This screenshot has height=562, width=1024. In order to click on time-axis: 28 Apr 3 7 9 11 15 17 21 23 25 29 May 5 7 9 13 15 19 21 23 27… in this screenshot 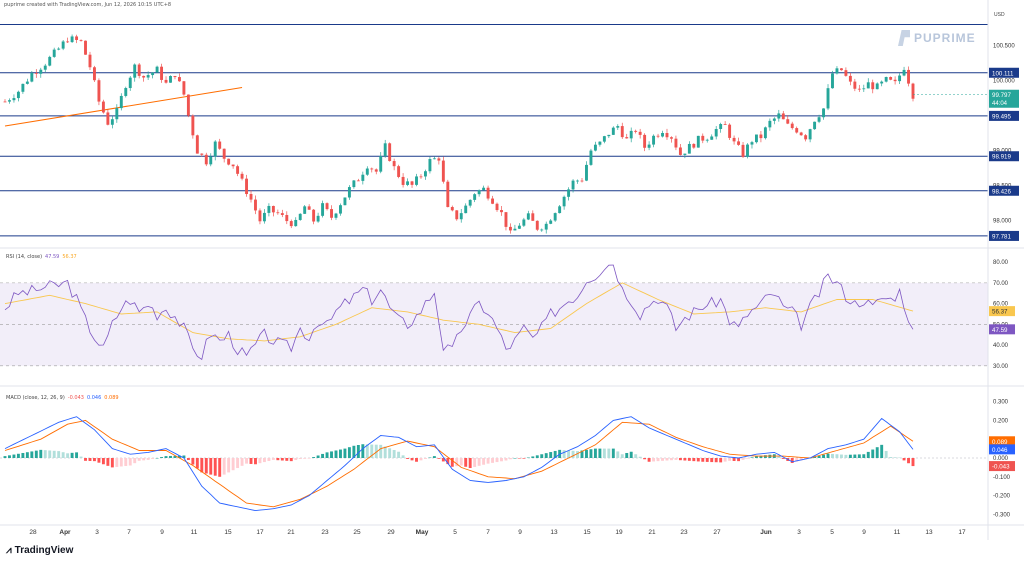, I will do `click(497, 532)`.